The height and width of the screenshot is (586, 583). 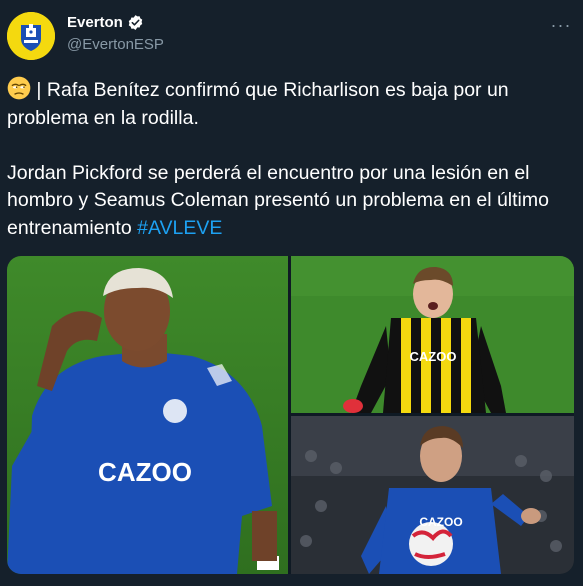 I want to click on everton-crest-icon, so click(x=31, y=36).